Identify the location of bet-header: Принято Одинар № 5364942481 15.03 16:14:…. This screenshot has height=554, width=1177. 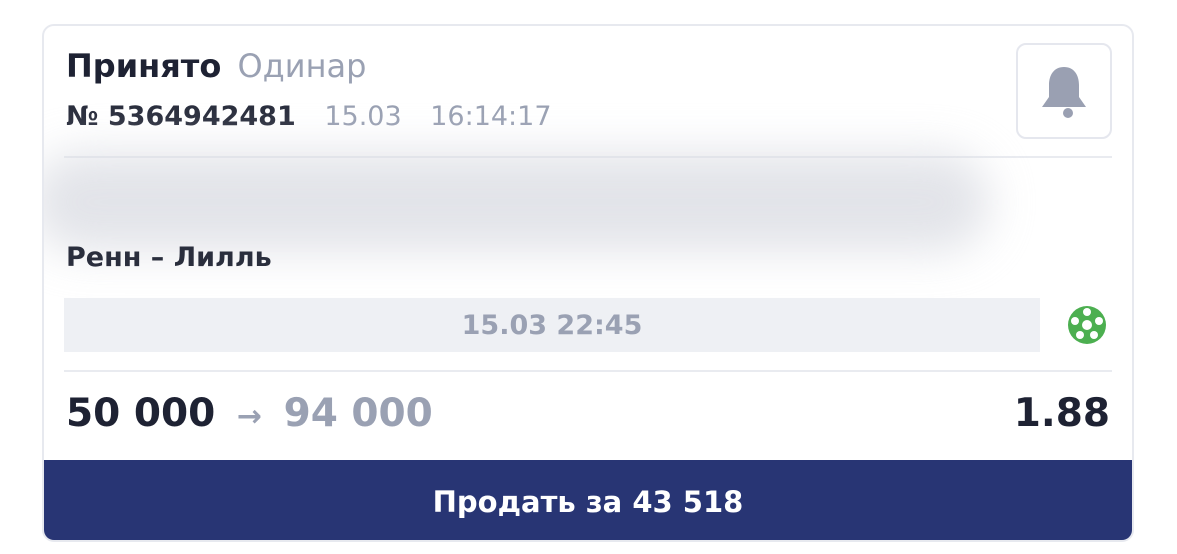
(309, 89).